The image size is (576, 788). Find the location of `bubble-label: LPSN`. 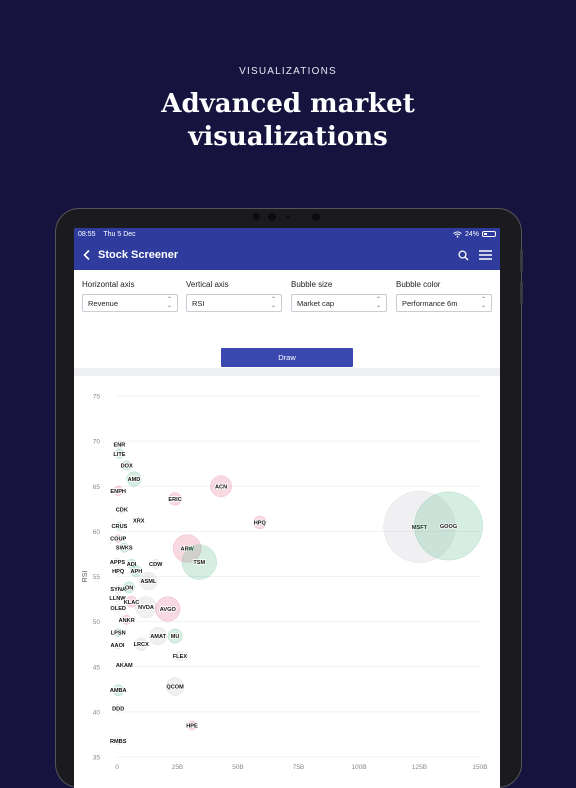

bubble-label: LPSN is located at coordinates (118, 633).